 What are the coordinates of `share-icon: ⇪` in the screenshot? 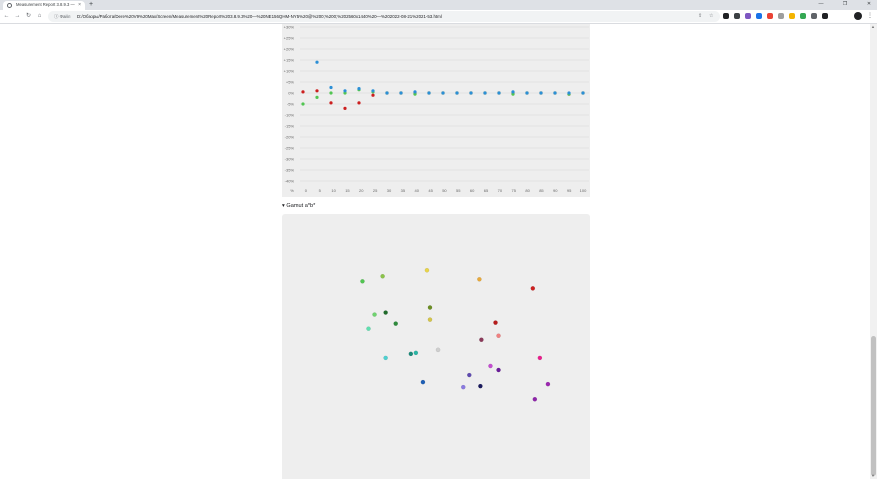 It's located at (700, 16).